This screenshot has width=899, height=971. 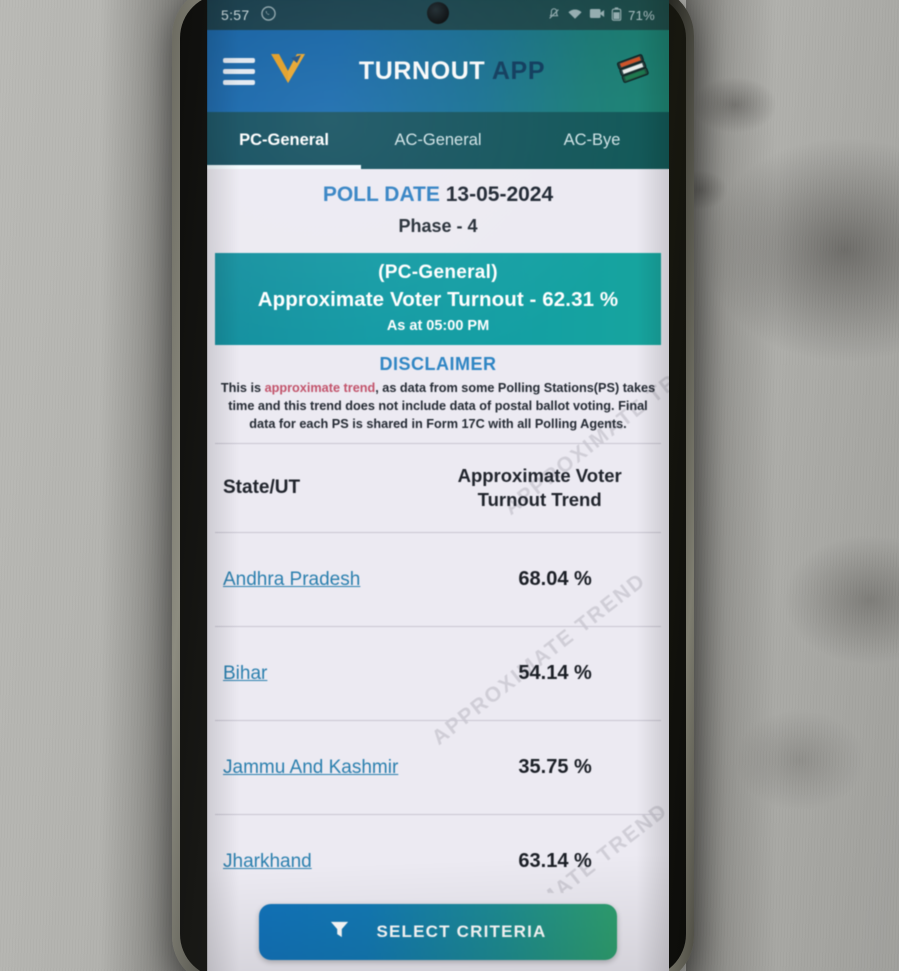 What do you see at coordinates (633, 71) in the screenshot?
I see `tricolor-ballot-icon` at bounding box center [633, 71].